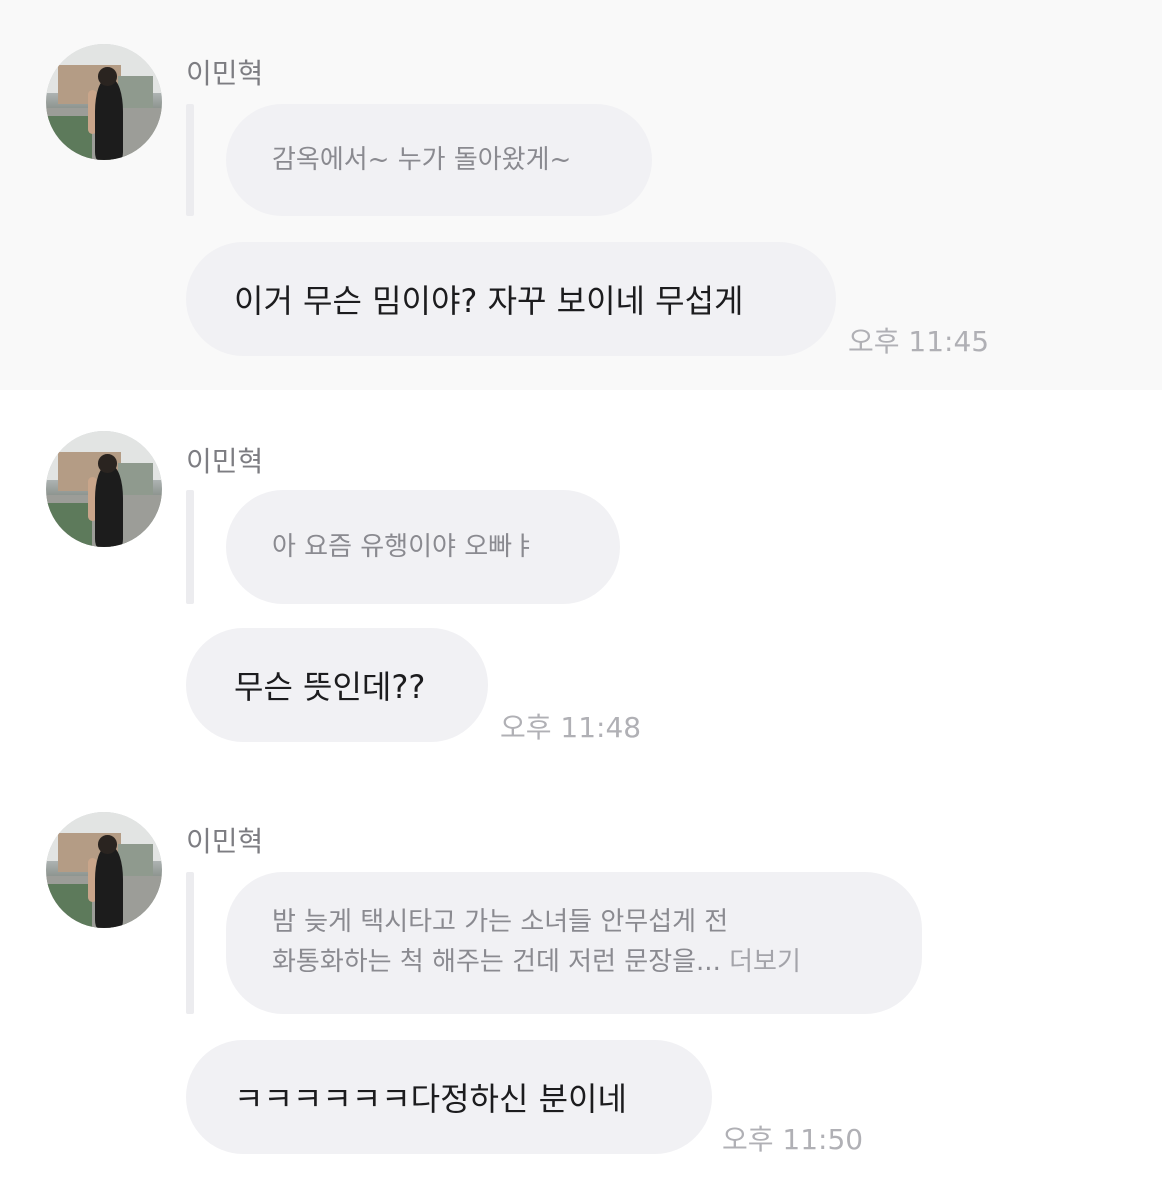  I want to click on quoted-message: 감옥에서~ 누가 돌아왔게~, so click(439, 160).